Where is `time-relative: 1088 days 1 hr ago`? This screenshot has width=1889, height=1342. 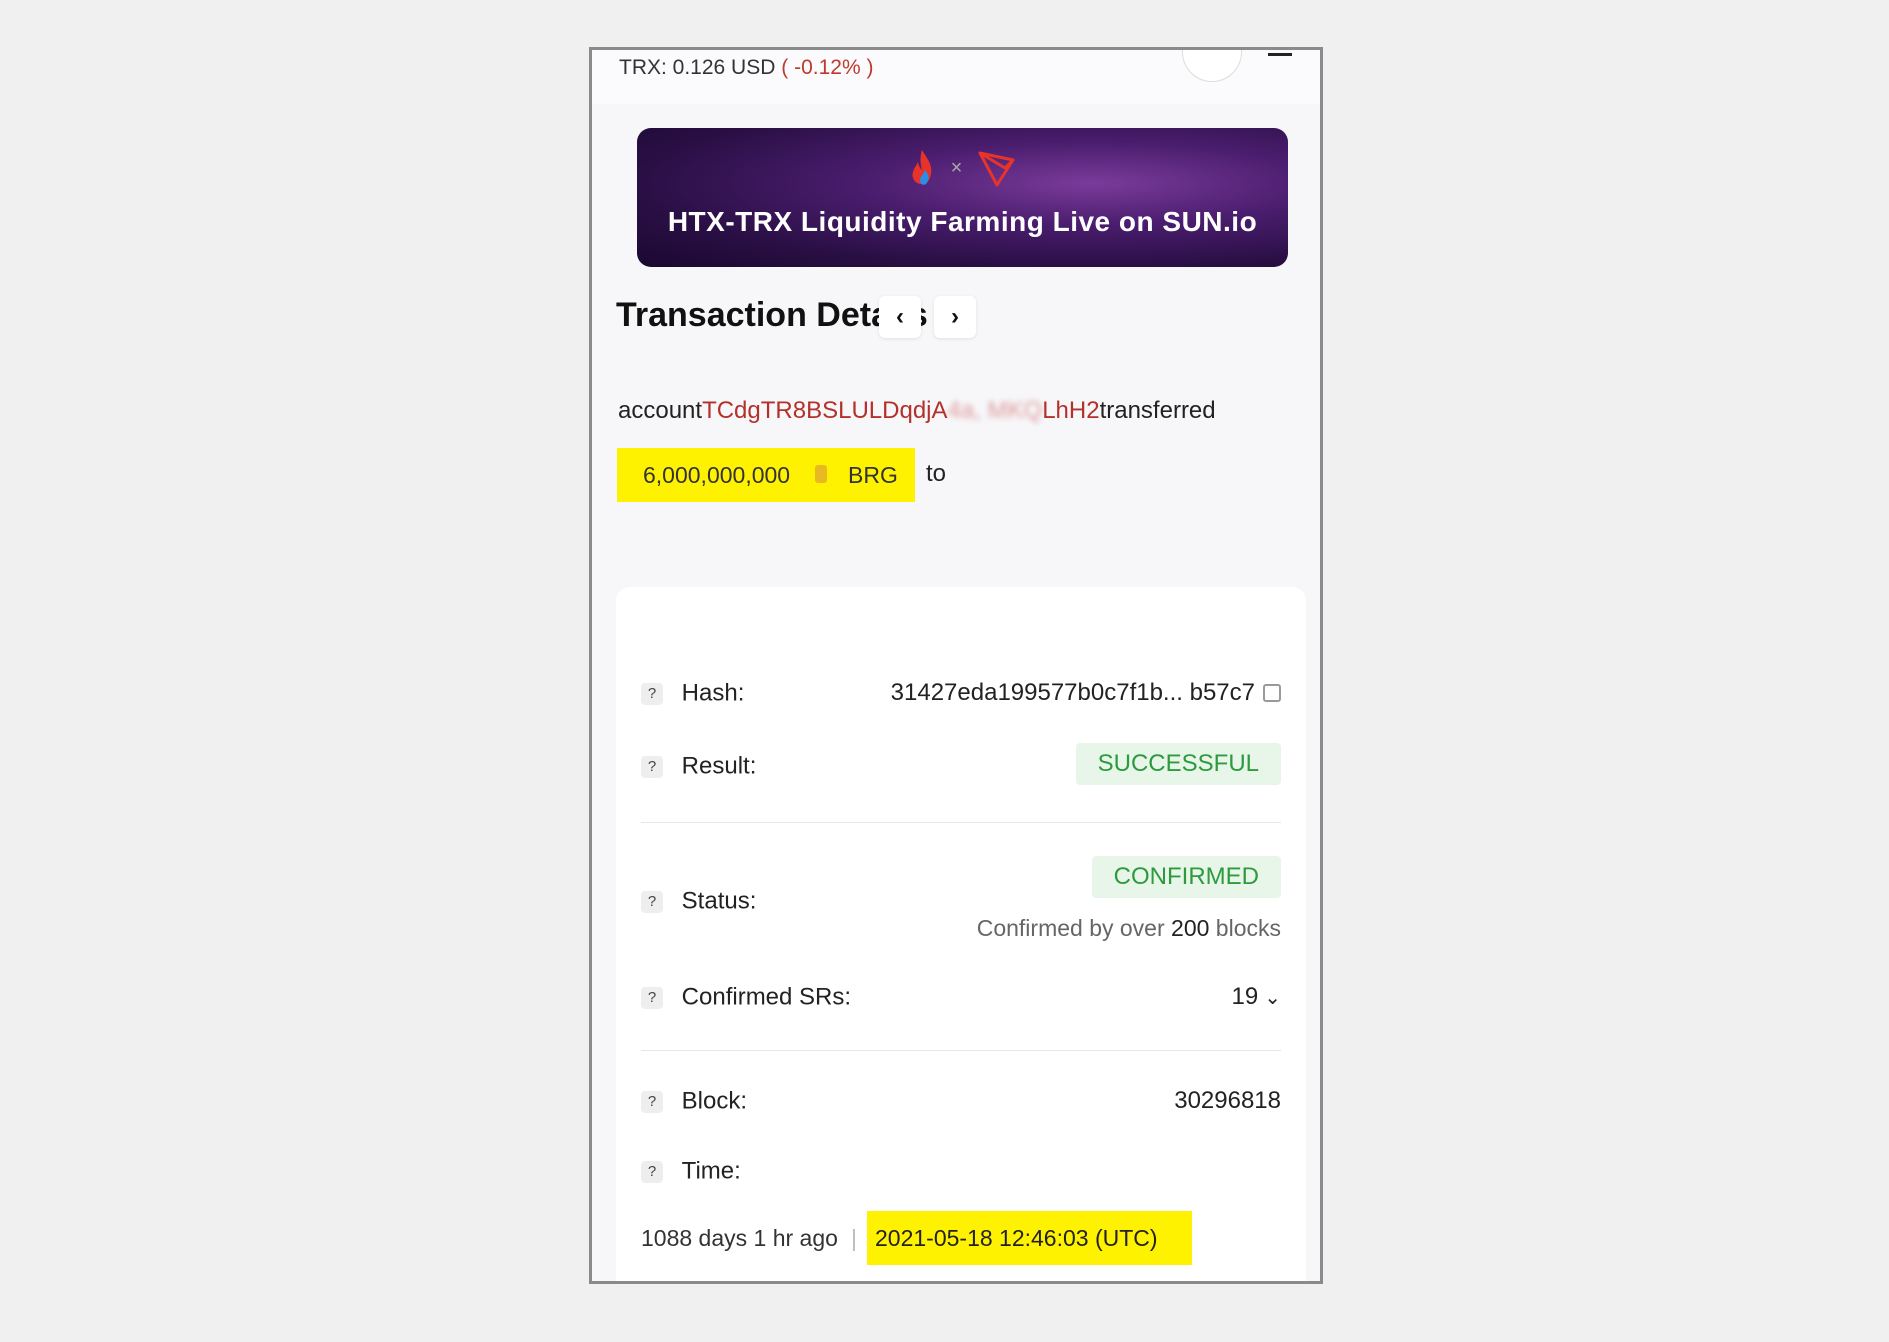
time-relative: 1088 days 1 hr ago is located at coordinates (739, 1238).